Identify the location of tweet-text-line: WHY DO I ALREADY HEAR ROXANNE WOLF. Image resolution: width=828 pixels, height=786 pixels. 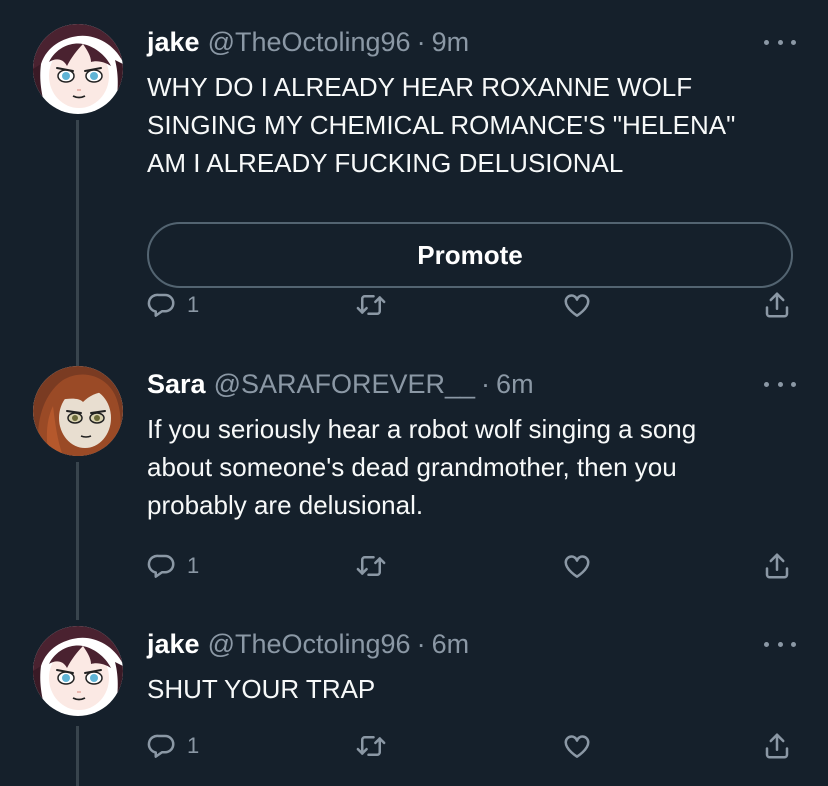
(420, 87).